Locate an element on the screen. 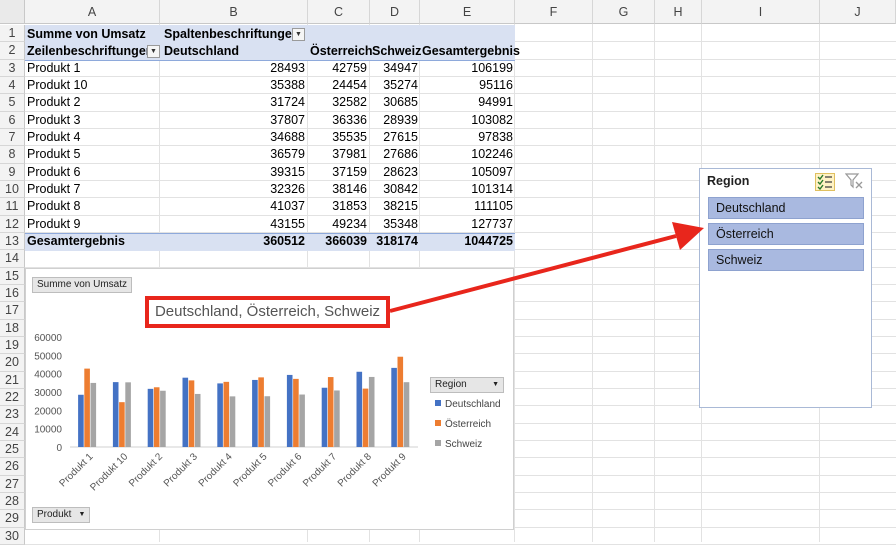  pivot-row-label: Produkt 3 is located at coordinates (54, 119).